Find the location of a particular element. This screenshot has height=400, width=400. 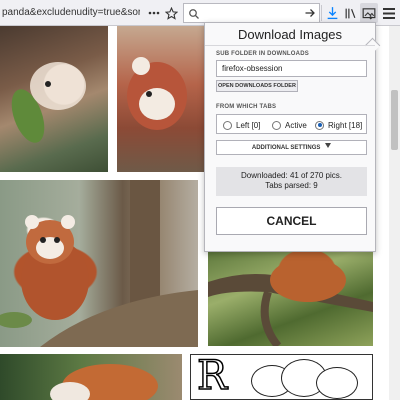

red-panda-closeup-photo is located at coordinates (162, 99).